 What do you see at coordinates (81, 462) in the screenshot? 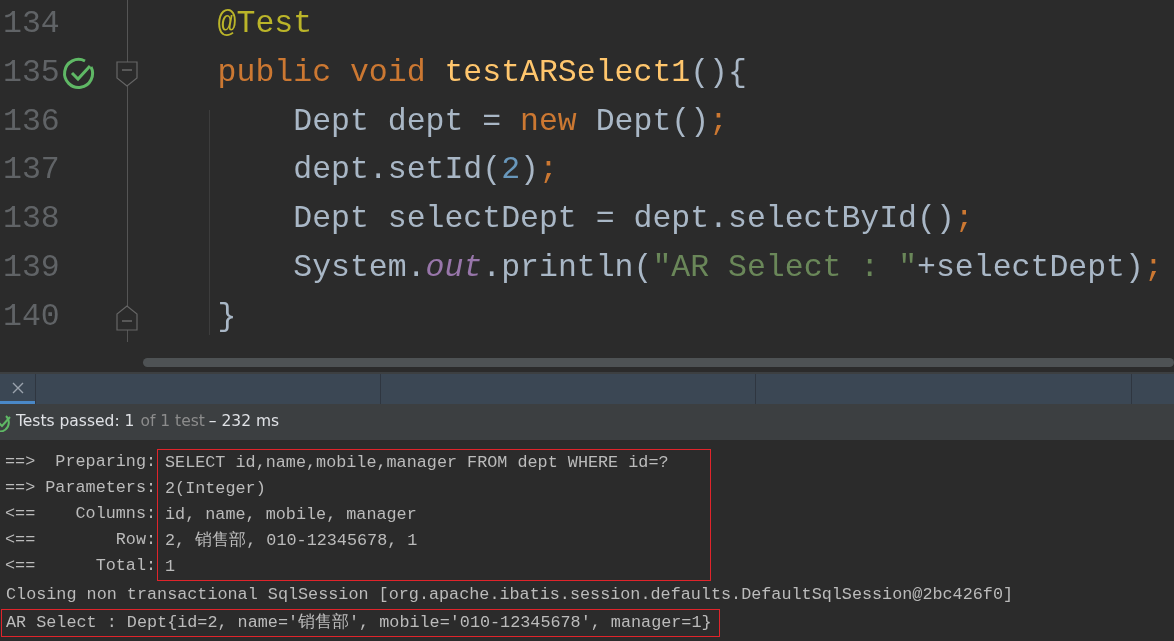
I see `log-prefix: ==> Preparing:` at bounding box center [81, 462].